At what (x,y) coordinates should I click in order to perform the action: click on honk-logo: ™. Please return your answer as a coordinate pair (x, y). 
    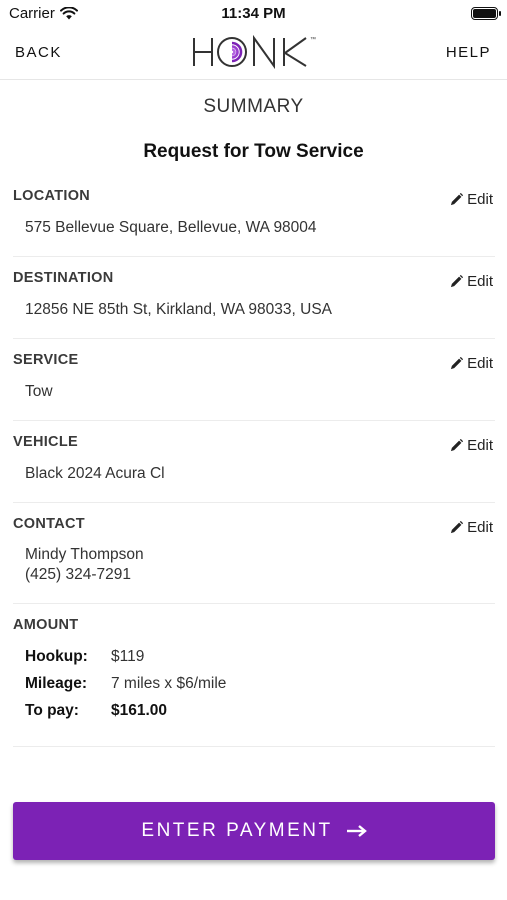
    Looking at the image, I should click on (254, 52).